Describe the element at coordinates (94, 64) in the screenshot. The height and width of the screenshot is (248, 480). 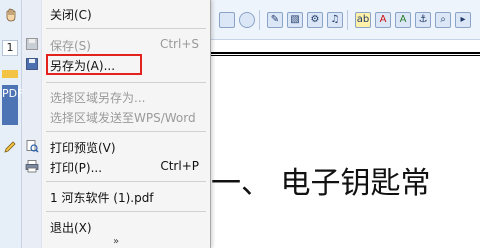
I see `selection-highlight-box` at that location.